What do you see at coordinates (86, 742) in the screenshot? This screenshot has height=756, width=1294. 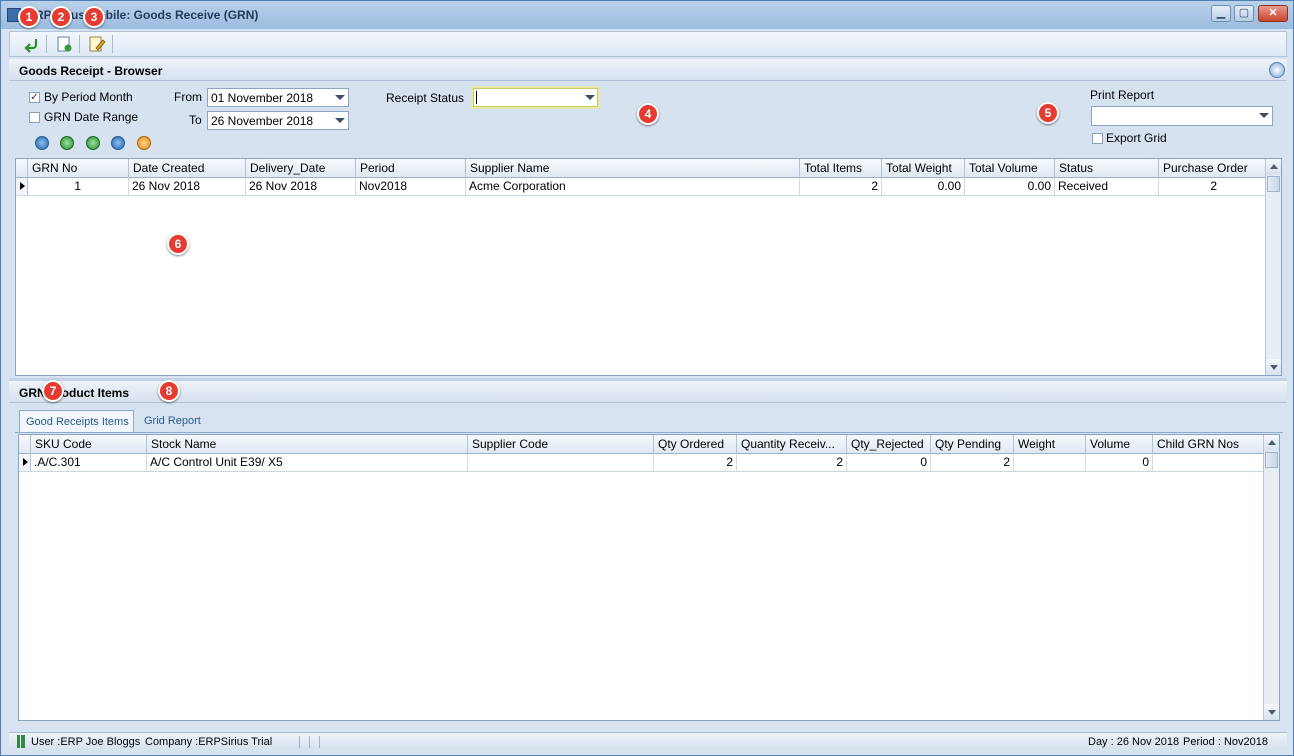 I see `status-user: User :ERP Joe Bloggs` at bounding box center [86, 742].